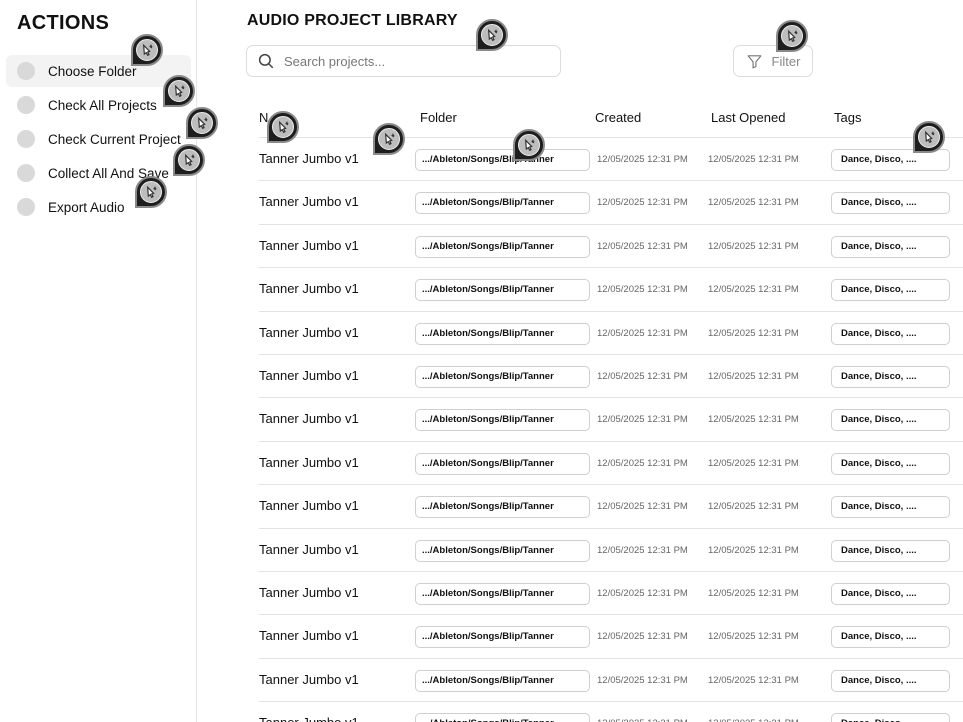  Describe the element at coordinates (414, 61) in the screenshot. I see `search-input` at that location.